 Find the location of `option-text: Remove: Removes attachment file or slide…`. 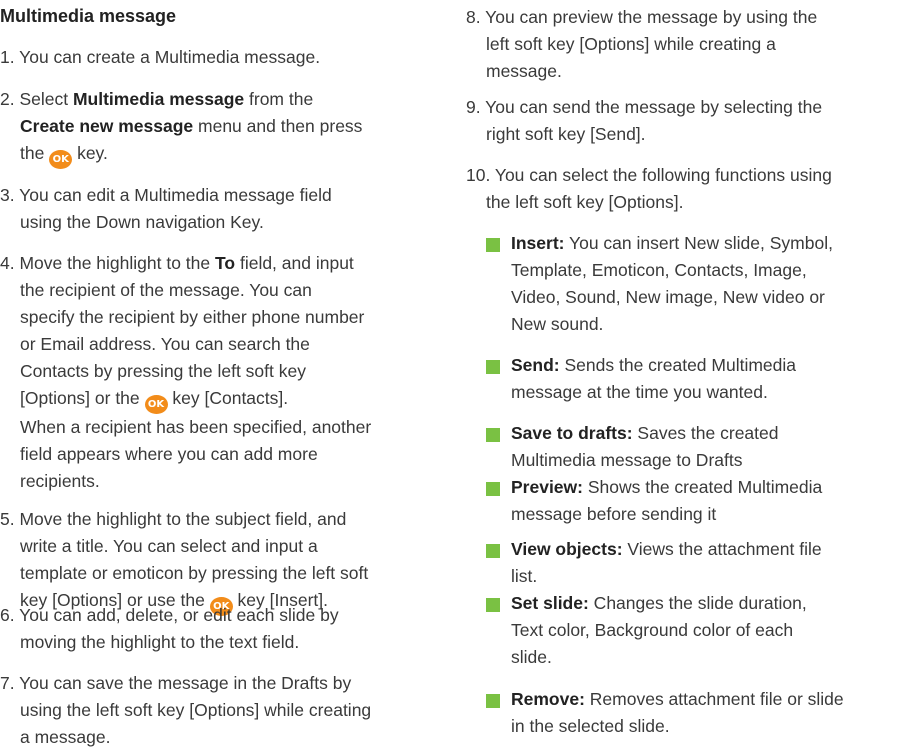

option-text: Remove: Removes attachment file or slide… is located at coordinates (714, 713).